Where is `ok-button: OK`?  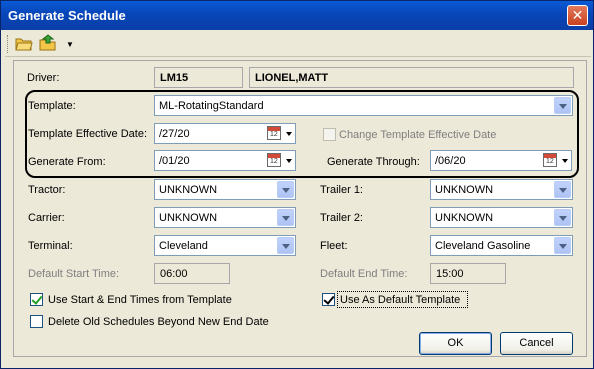
ok-button: OK is located at coordinates (455, 343).